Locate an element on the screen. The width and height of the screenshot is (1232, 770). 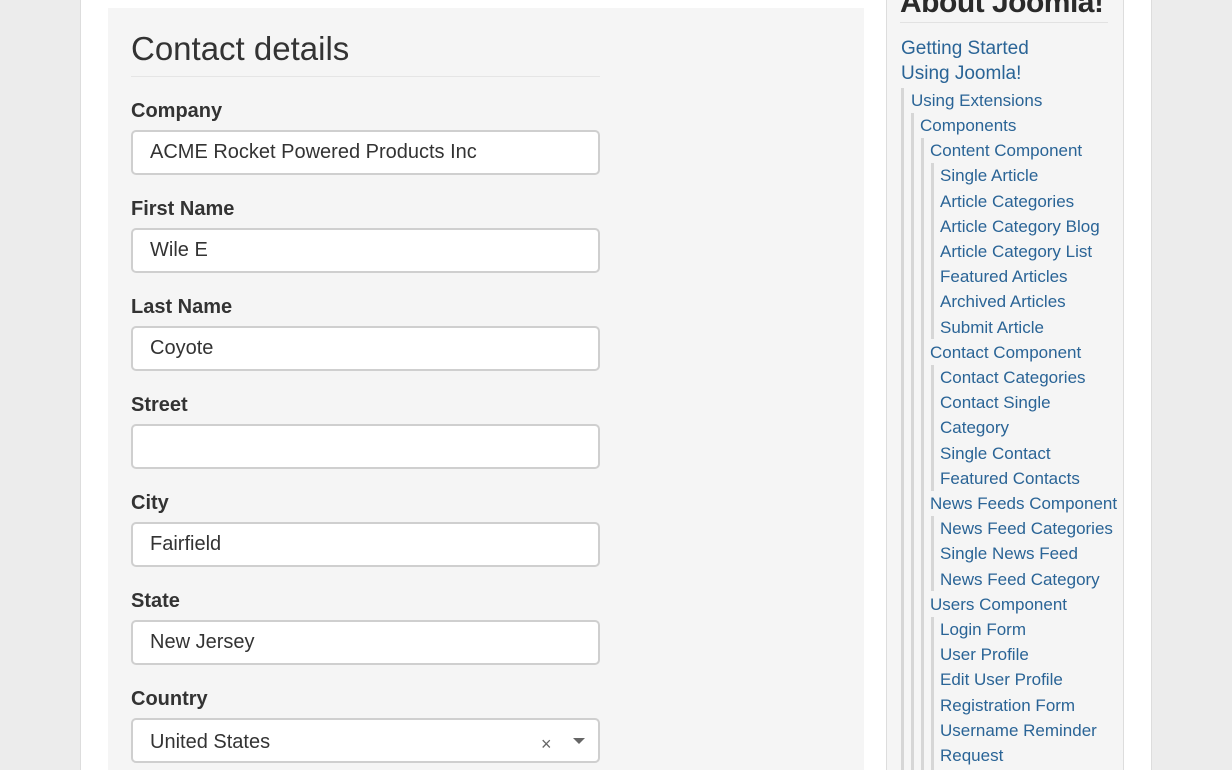
sidebar-title: About Joomla! is located at coordinates (1004, 11).